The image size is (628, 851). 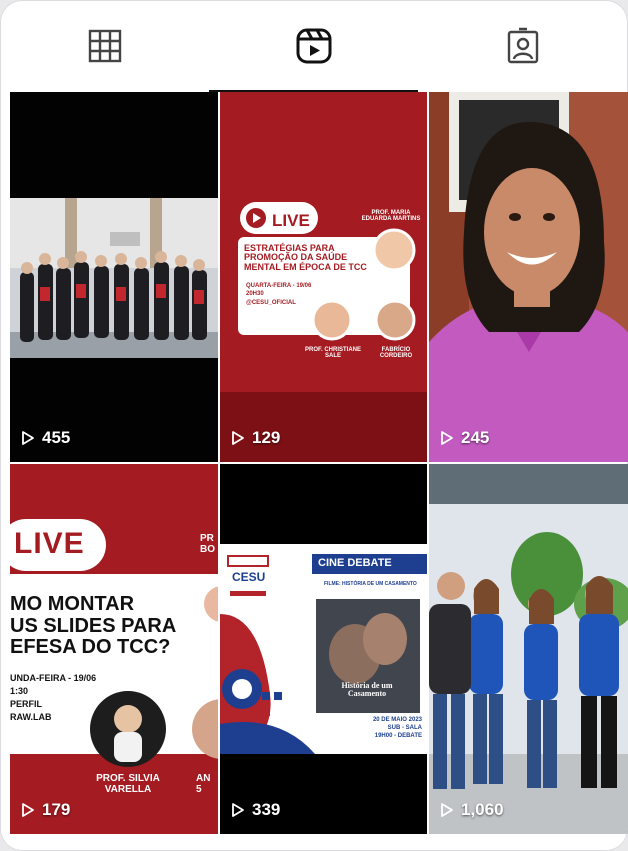 I want to click on poster-title: História de um Casamento, so click(x=367, y=690).